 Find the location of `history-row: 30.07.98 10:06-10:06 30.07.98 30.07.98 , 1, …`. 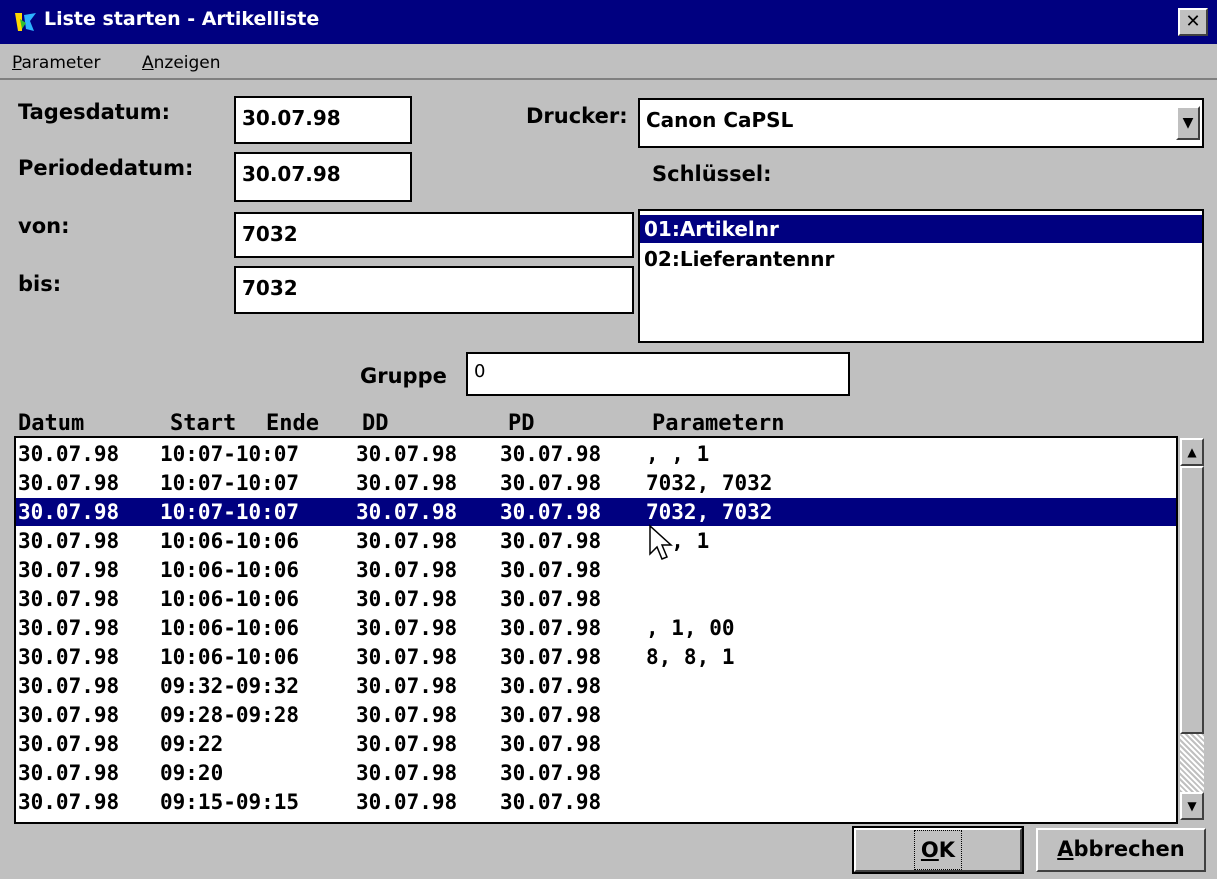

history-row: 30.07.98 10:06-10:06 30.07.98 30.07.98 , 1, … is located at coordinates (596, 628).